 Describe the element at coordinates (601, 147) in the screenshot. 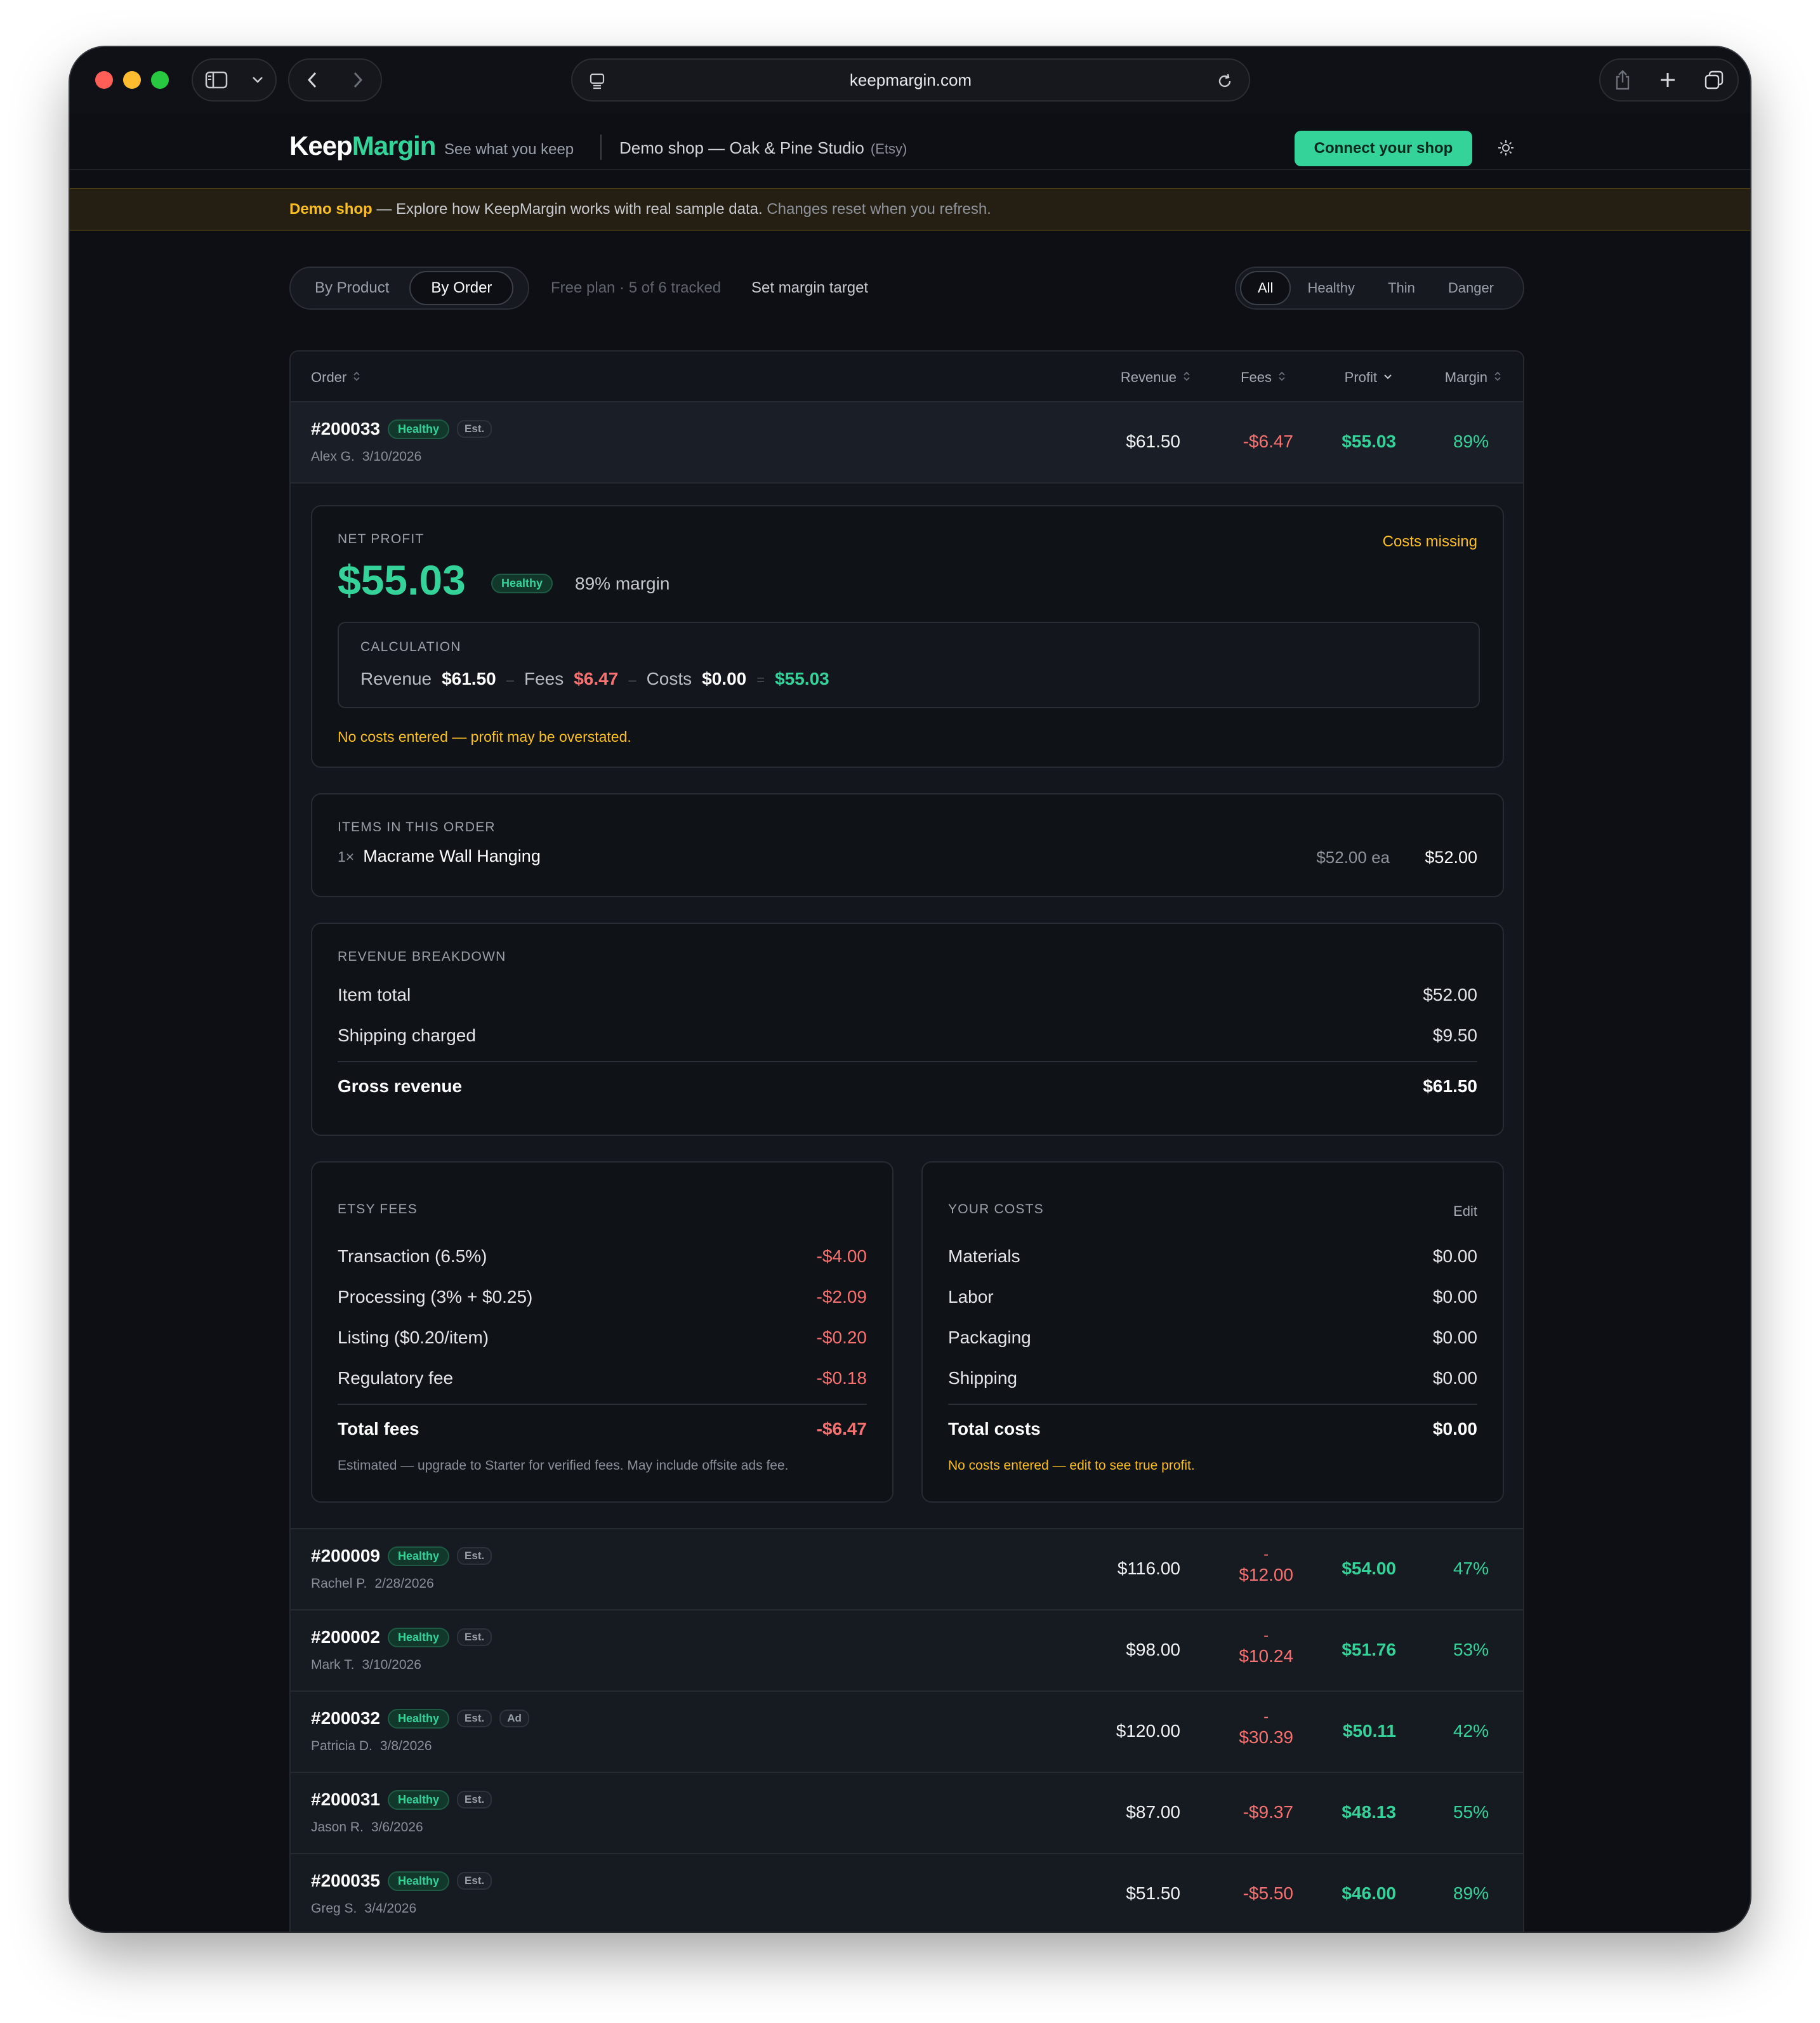

I see `header-divider` at that location.